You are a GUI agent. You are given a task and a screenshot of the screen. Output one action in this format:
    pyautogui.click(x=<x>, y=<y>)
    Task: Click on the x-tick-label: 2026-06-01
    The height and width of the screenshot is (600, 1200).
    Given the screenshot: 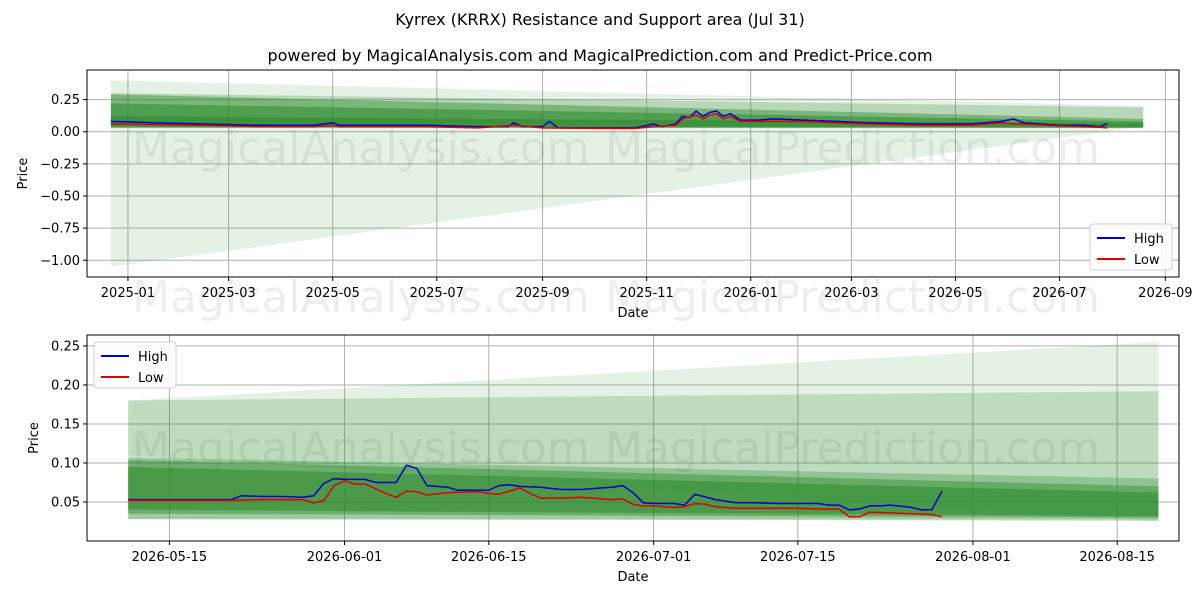 What is the action you would take?
    pyautogui.click(x=345, y=557)
    